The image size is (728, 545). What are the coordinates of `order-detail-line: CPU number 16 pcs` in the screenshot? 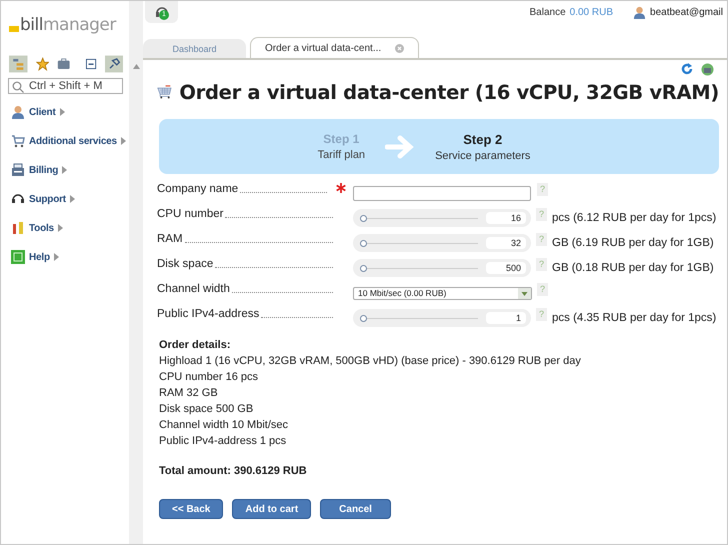 It's located at (209, 377).